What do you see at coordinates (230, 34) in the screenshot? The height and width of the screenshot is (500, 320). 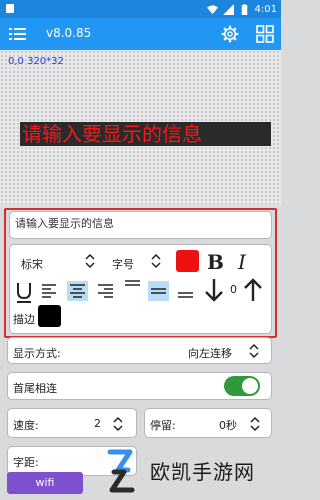 I see `gear-icon` at bounding box center [230, 34].